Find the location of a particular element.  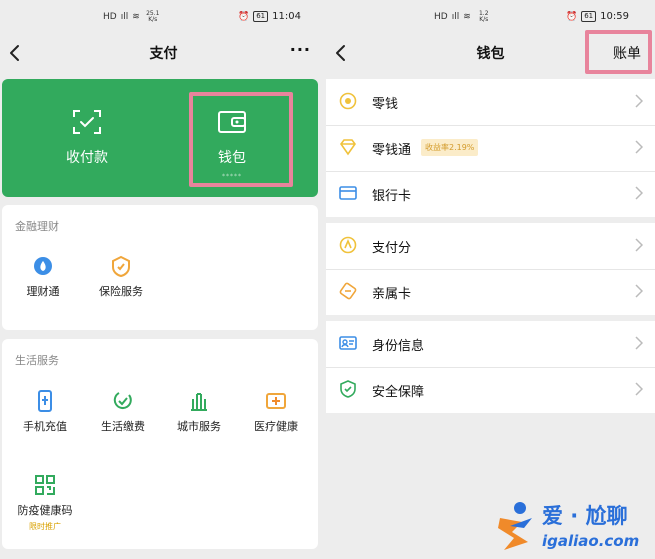

finance-section: 金融理财 理财通 保险服务 is located at coordinates (160, 267).